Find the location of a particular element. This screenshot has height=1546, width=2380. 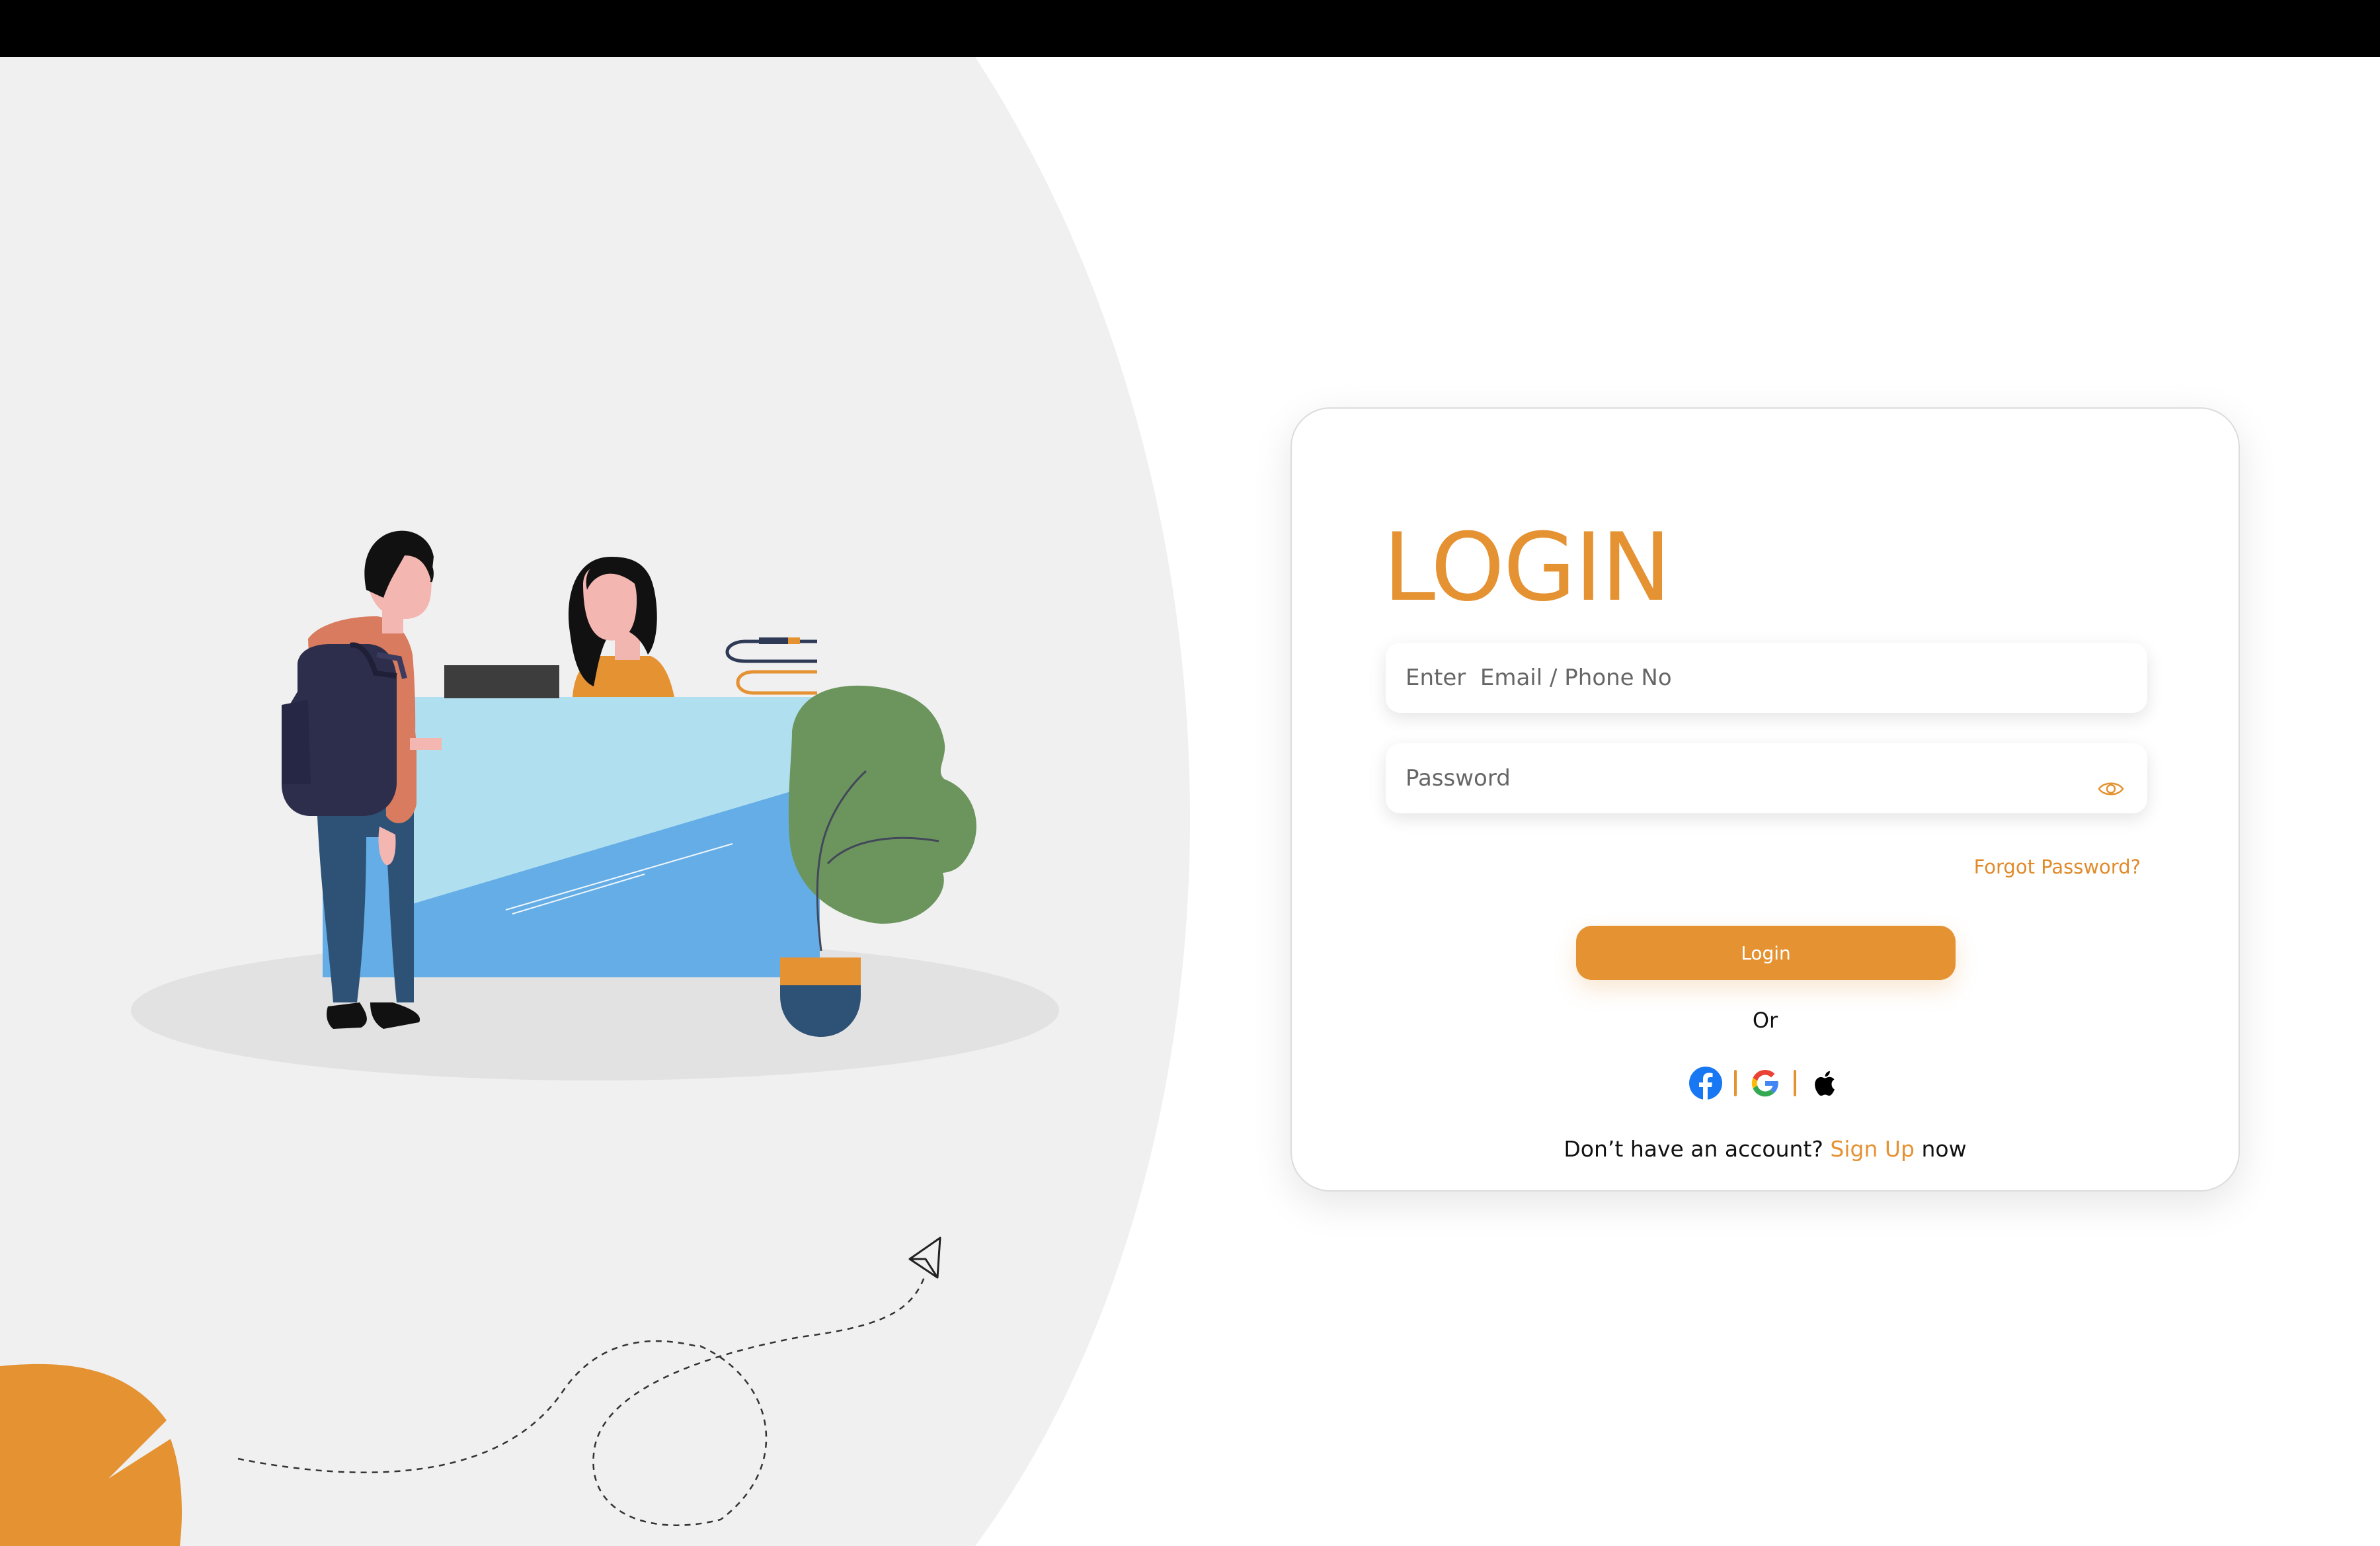

password-field is located at coordinates (1766, 778).